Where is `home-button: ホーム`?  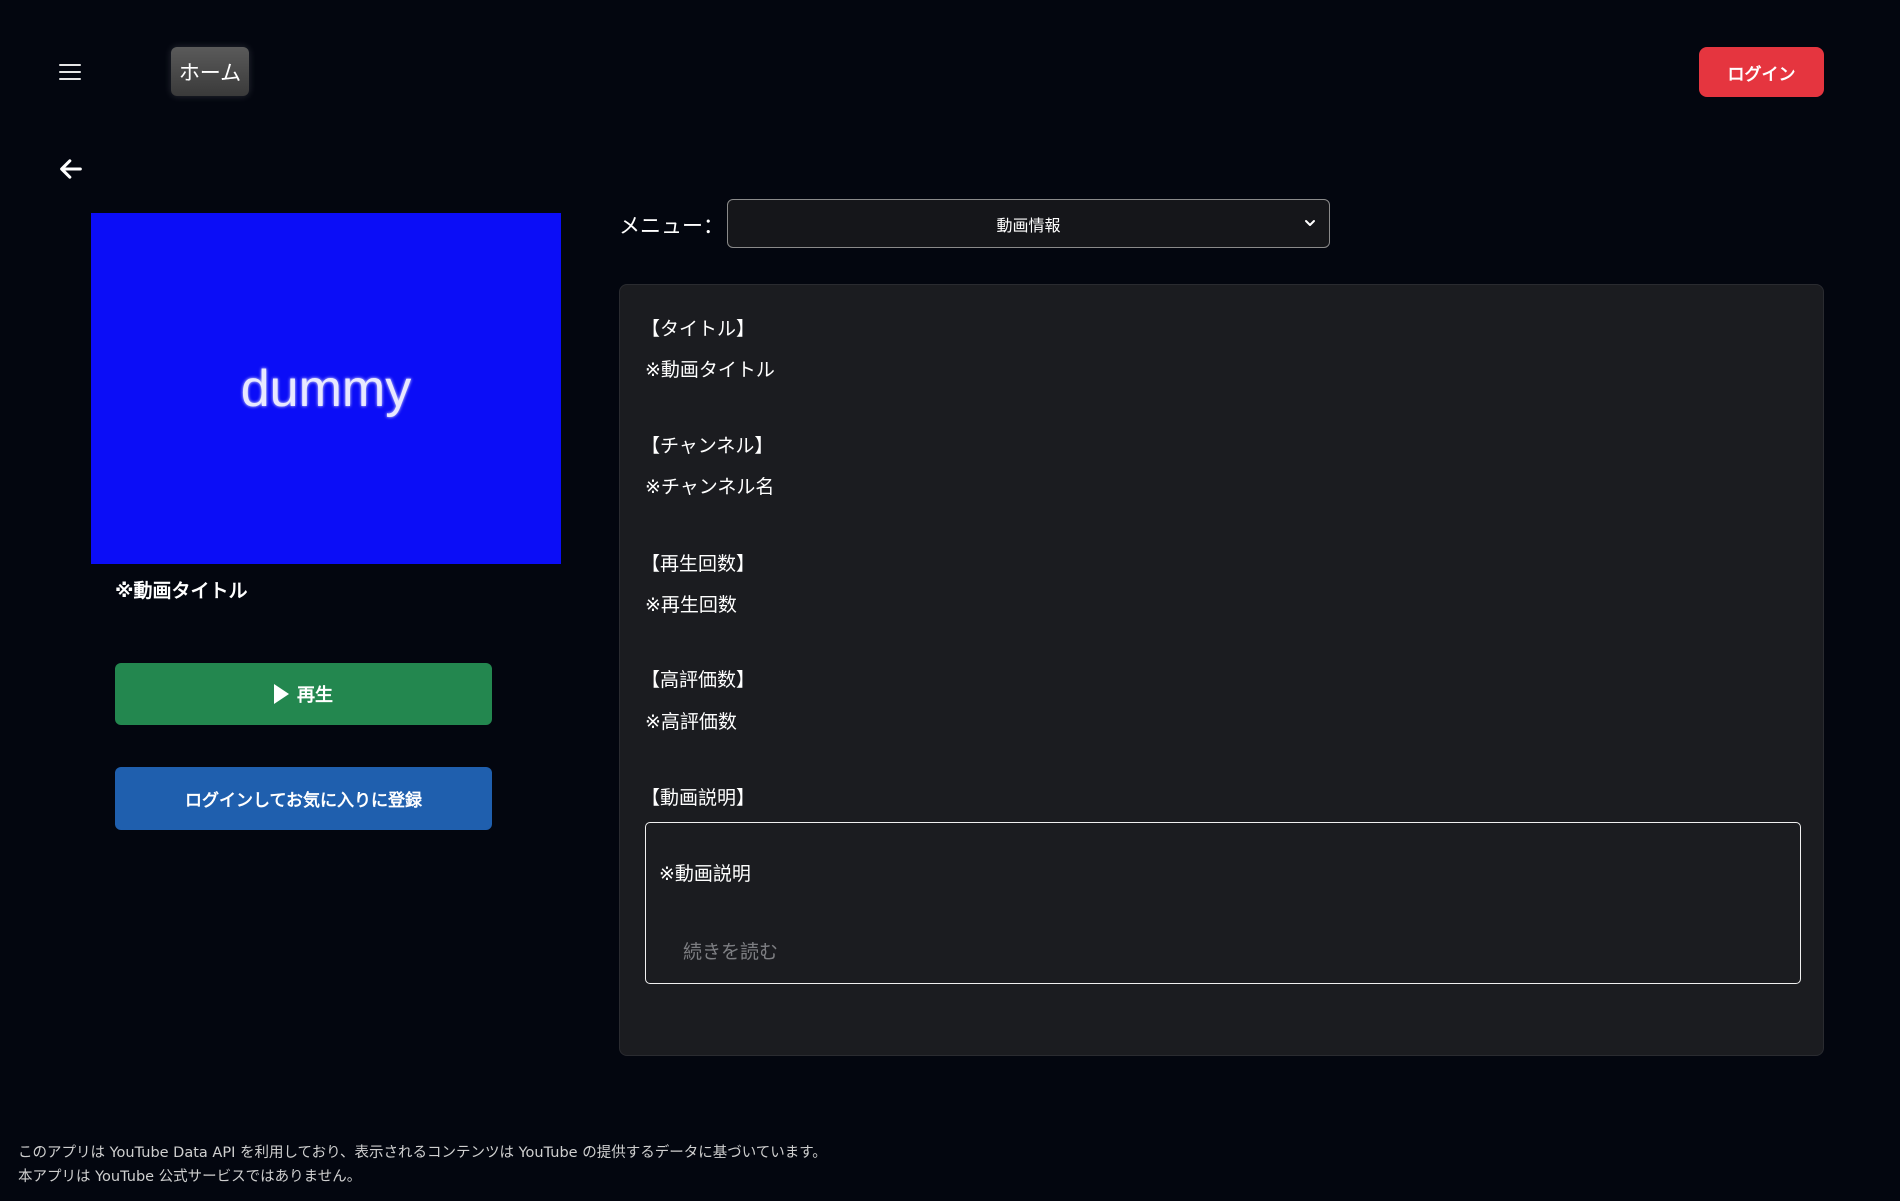 home-button: ホーム is located at coordinates (210, 71).